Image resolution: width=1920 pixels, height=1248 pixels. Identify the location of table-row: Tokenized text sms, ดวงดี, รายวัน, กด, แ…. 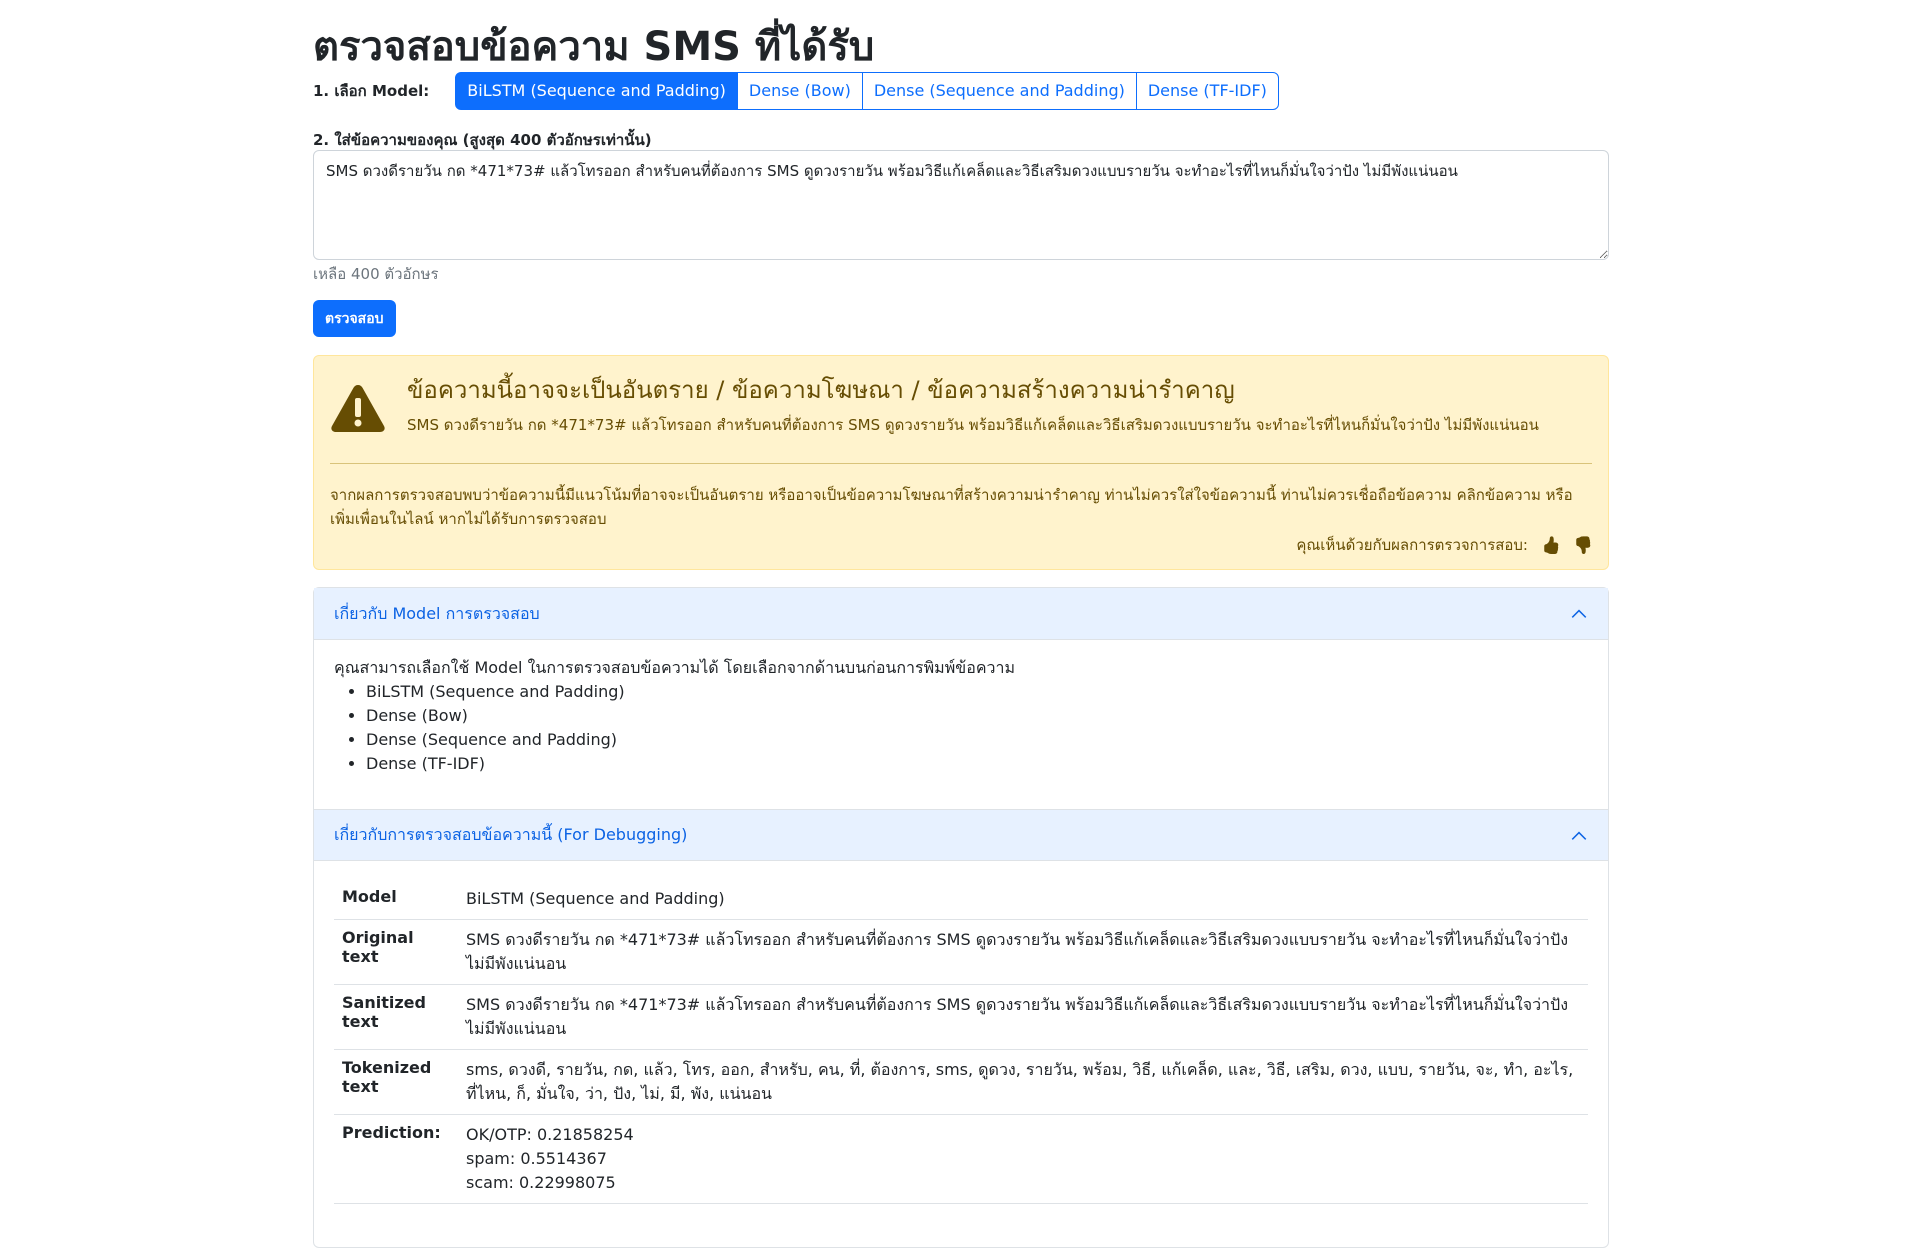
(961, 1082).